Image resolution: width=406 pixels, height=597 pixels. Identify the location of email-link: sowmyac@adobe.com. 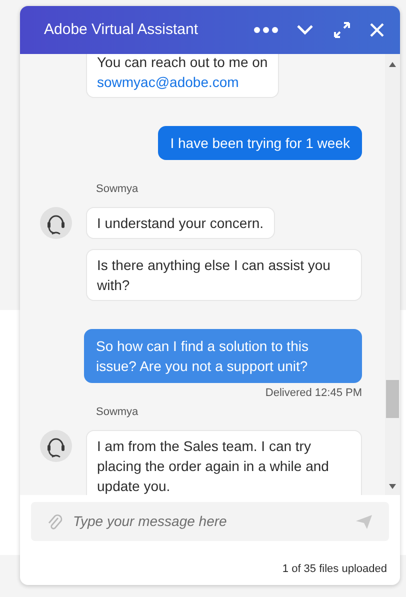
(168, 82).